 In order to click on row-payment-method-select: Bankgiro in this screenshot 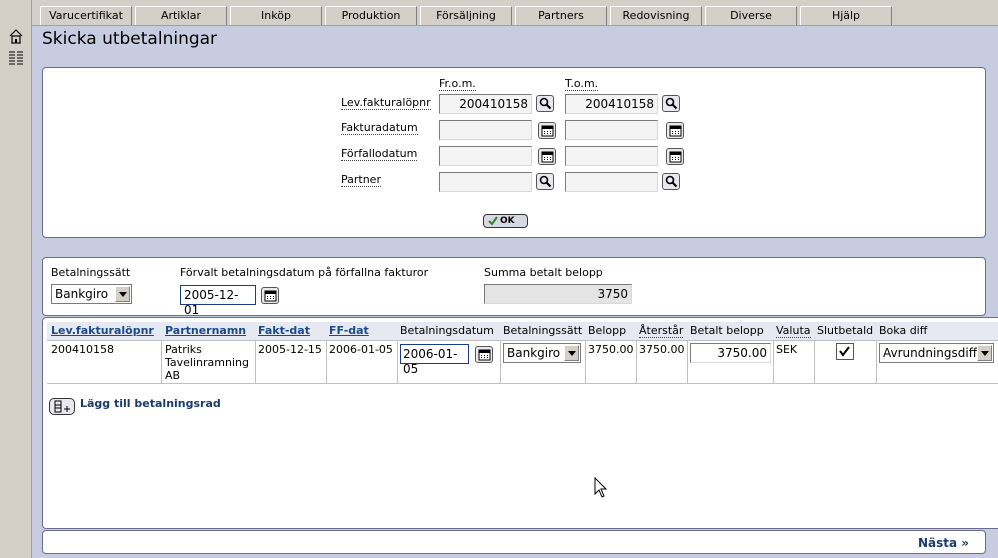, I will do `click(542, 353)`.